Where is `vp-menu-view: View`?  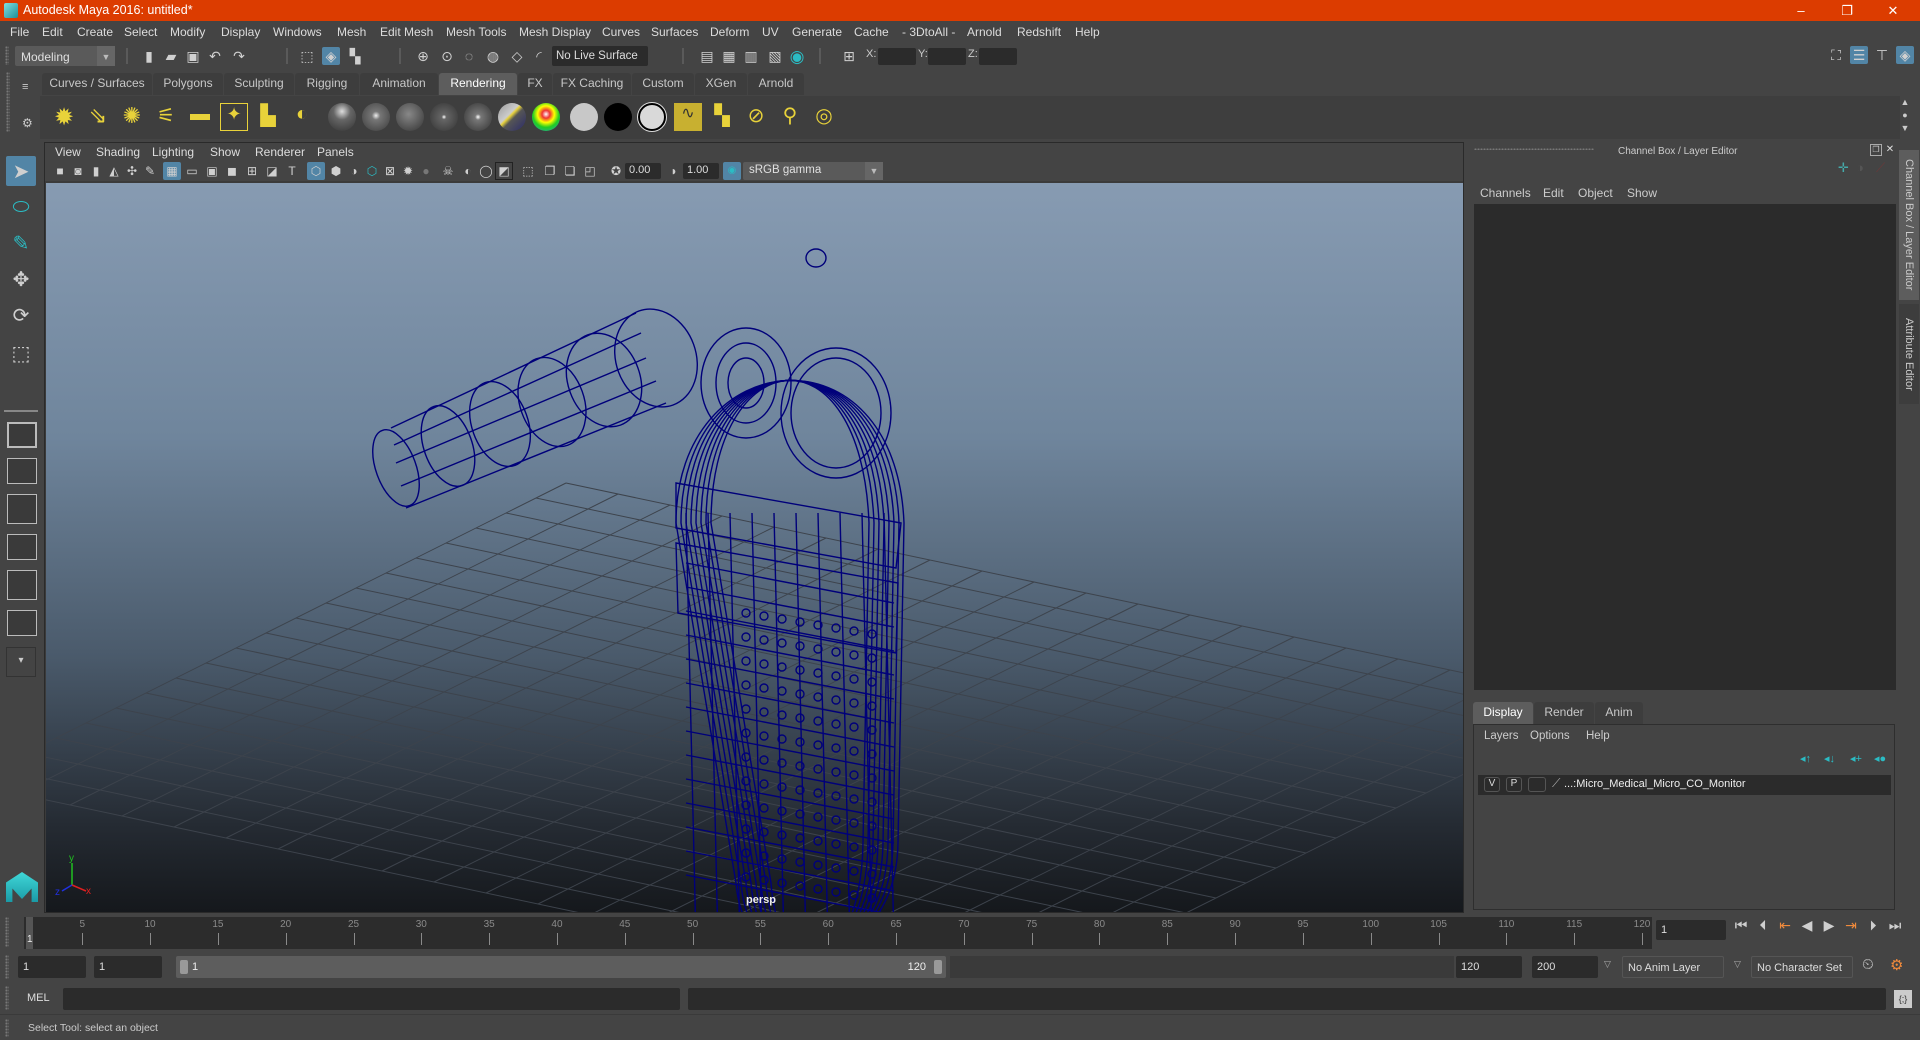 vp-menu-view: View is located at coordinates (68, 152).